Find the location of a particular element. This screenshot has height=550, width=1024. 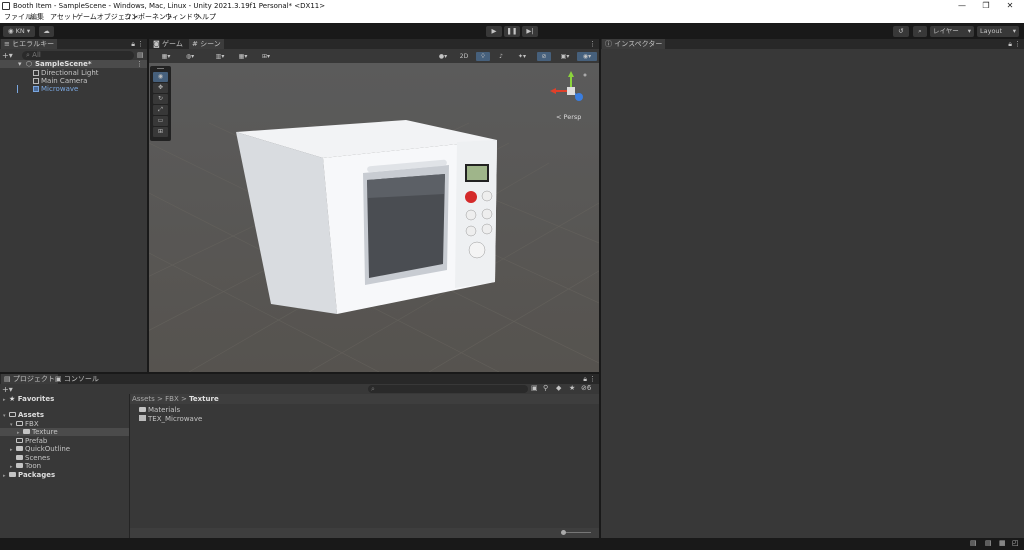

scale-tool-icon: ⤢ is located at coordinates (160, 110).